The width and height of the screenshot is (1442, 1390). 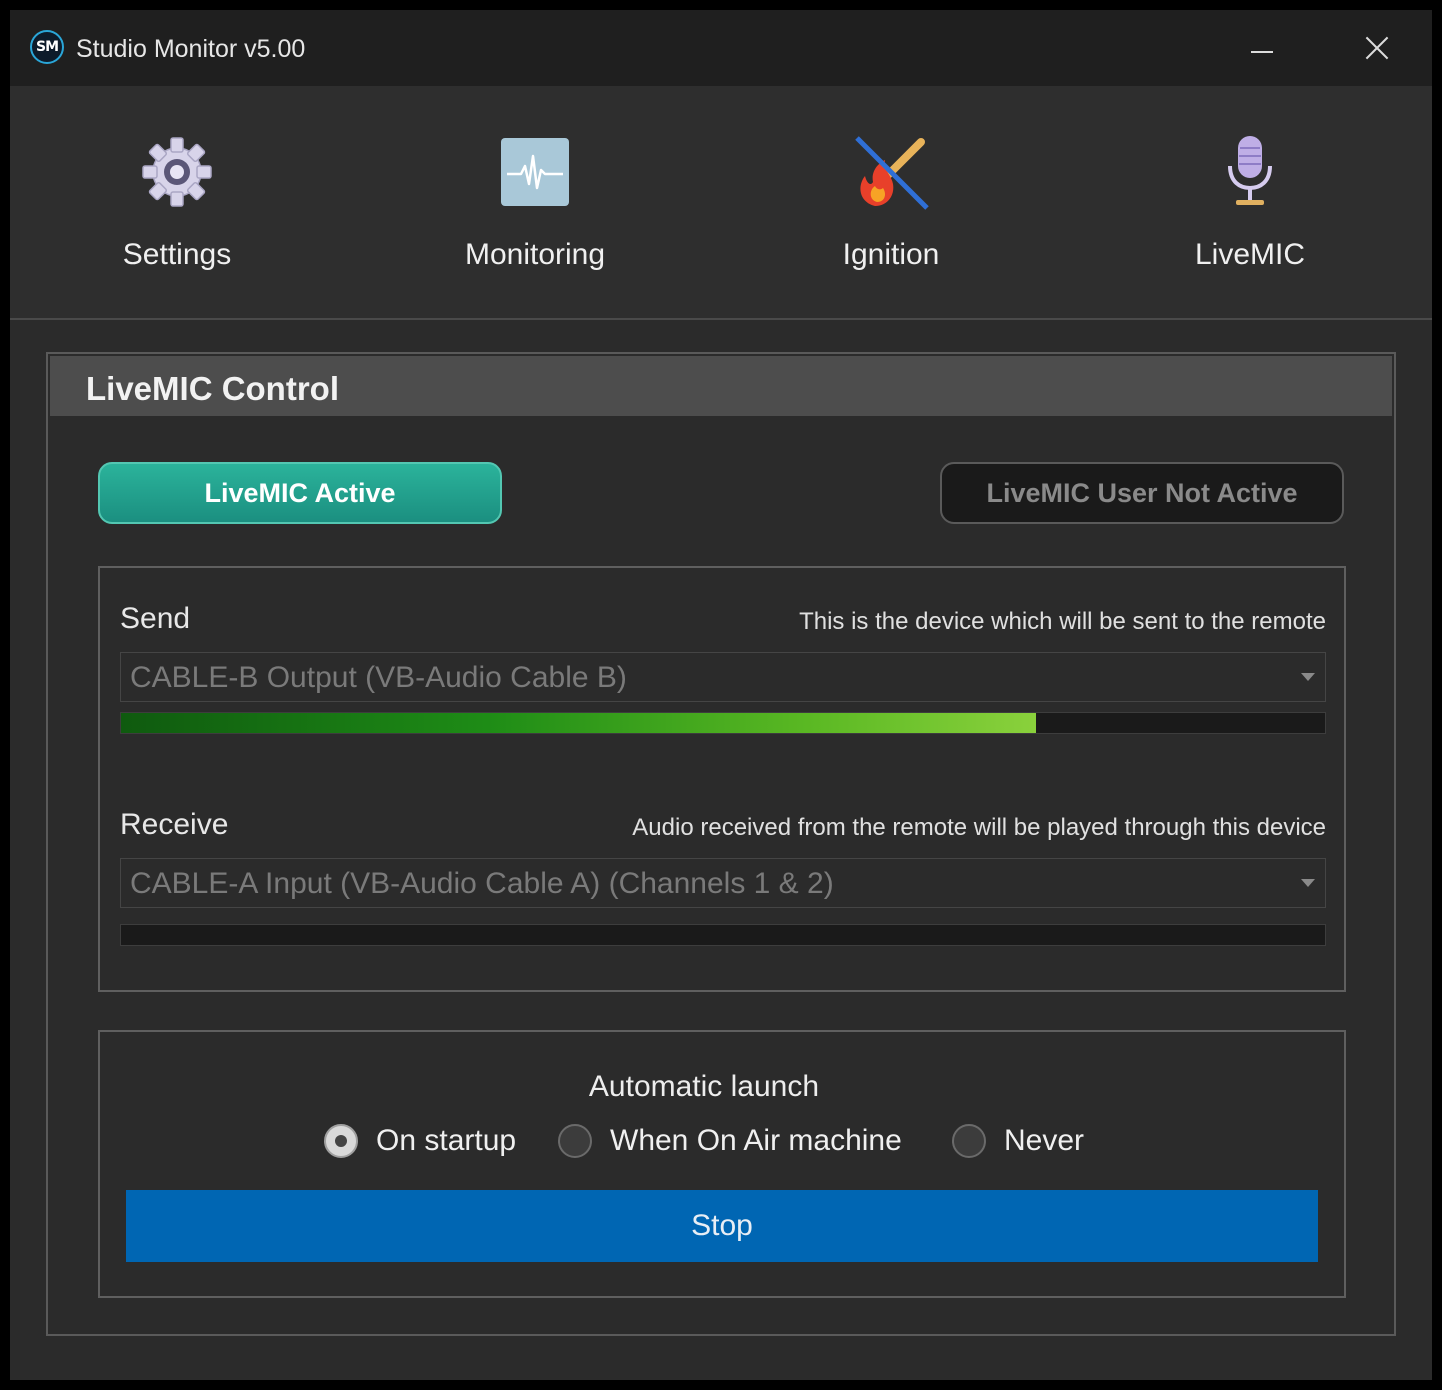 I want to click on nav-label-settings: Settings, so click(x=177, y=254).